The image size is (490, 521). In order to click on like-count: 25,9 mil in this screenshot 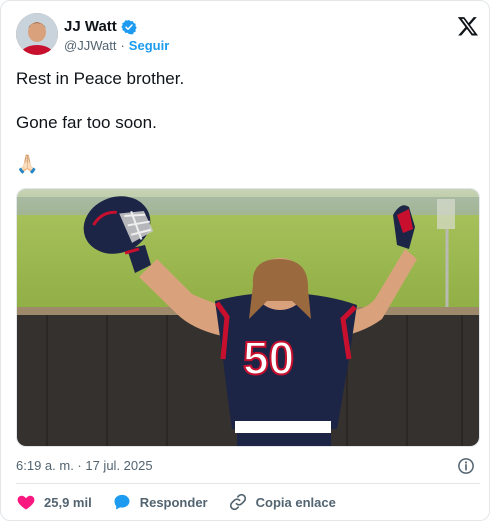, I will do `click(68, 502)`.